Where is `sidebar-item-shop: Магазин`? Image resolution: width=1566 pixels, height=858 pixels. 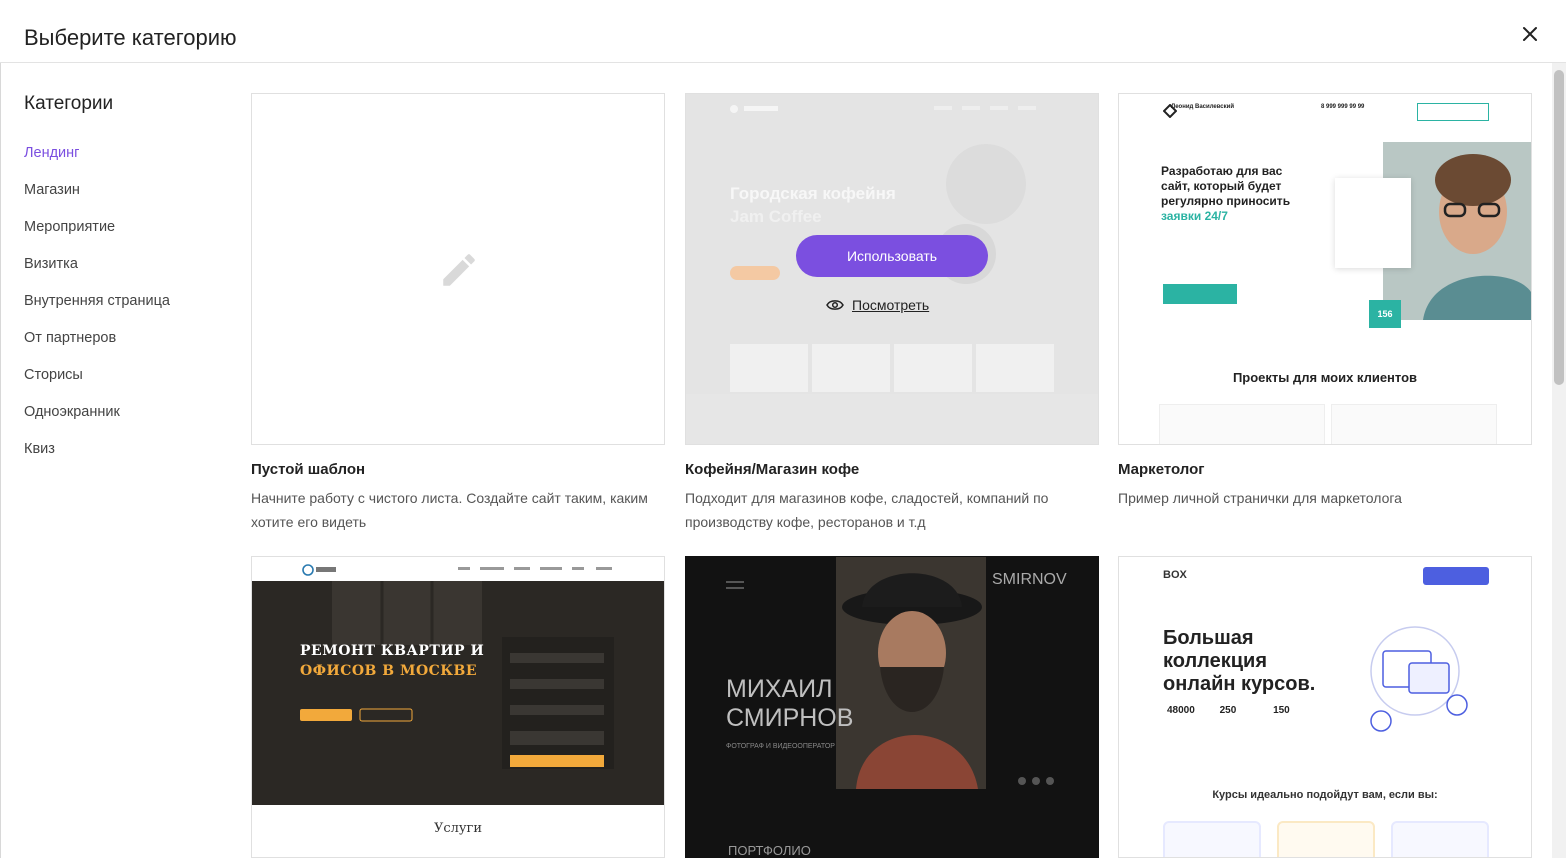 sidebar-item-shop: Магазин is located at coordinates (97, 198).